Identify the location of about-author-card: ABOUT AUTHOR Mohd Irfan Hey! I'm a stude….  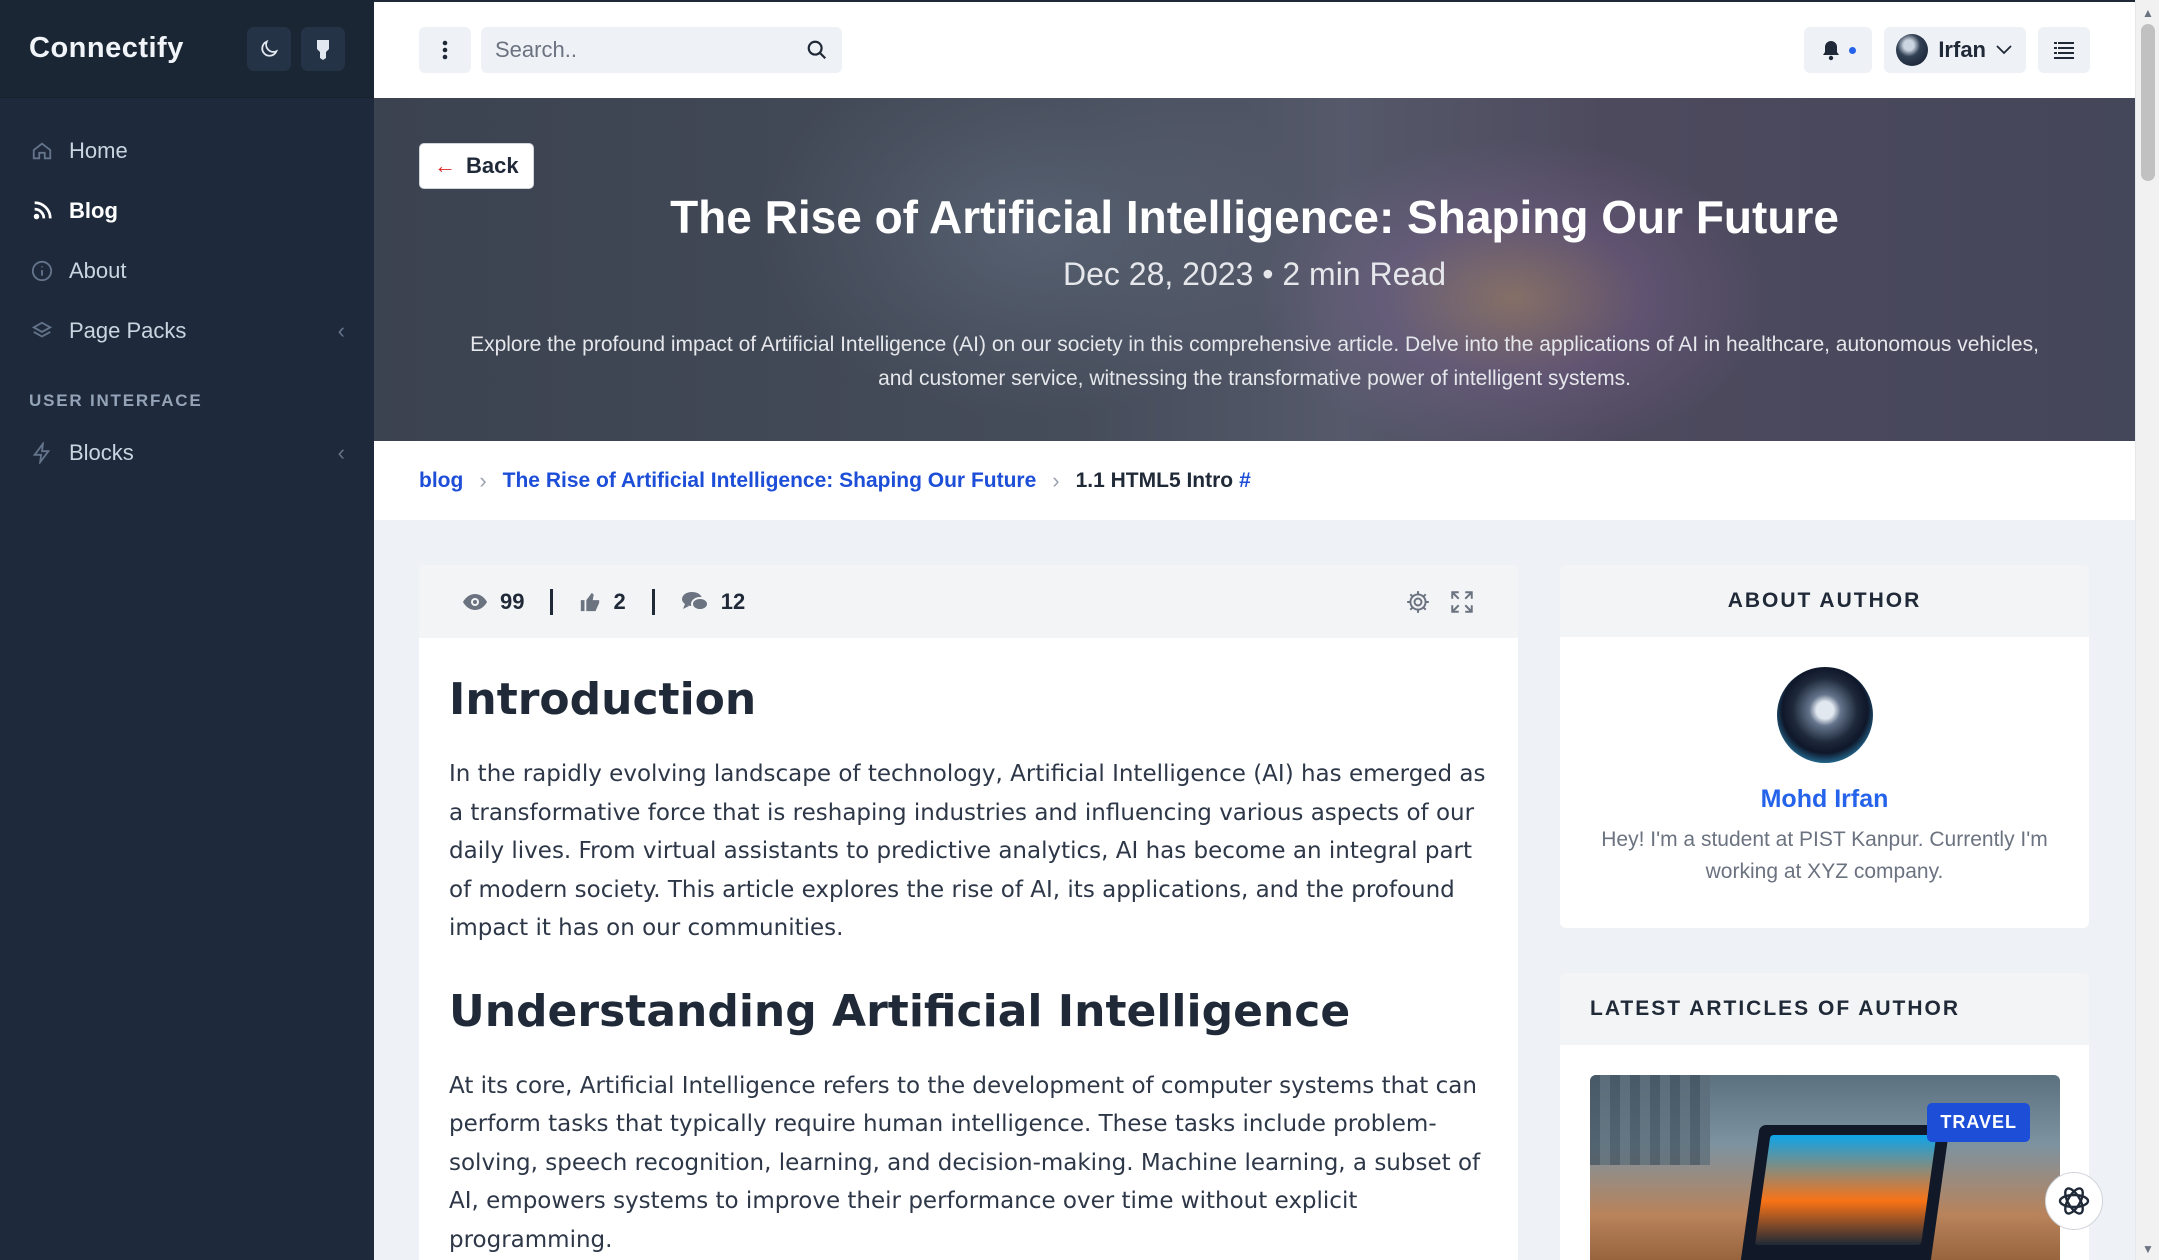
(1824, 746).